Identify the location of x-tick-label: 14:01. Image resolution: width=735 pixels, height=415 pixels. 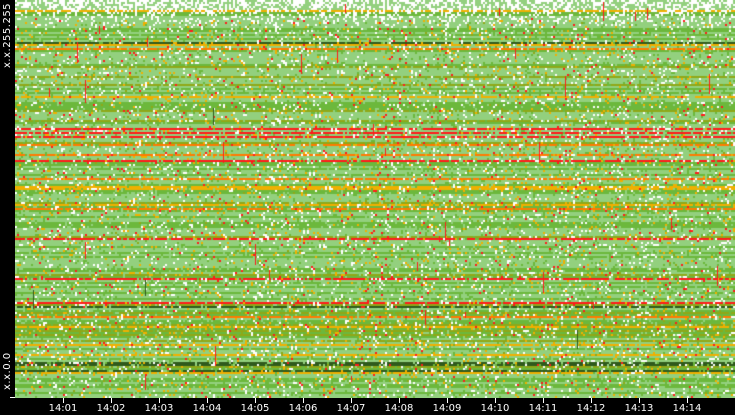
(63, 408).